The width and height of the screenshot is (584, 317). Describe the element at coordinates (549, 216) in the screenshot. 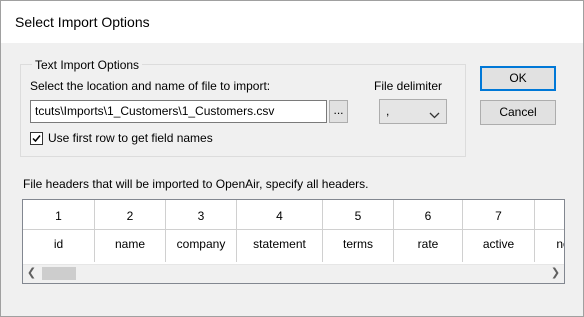

I see `column-number: 8` at that location.